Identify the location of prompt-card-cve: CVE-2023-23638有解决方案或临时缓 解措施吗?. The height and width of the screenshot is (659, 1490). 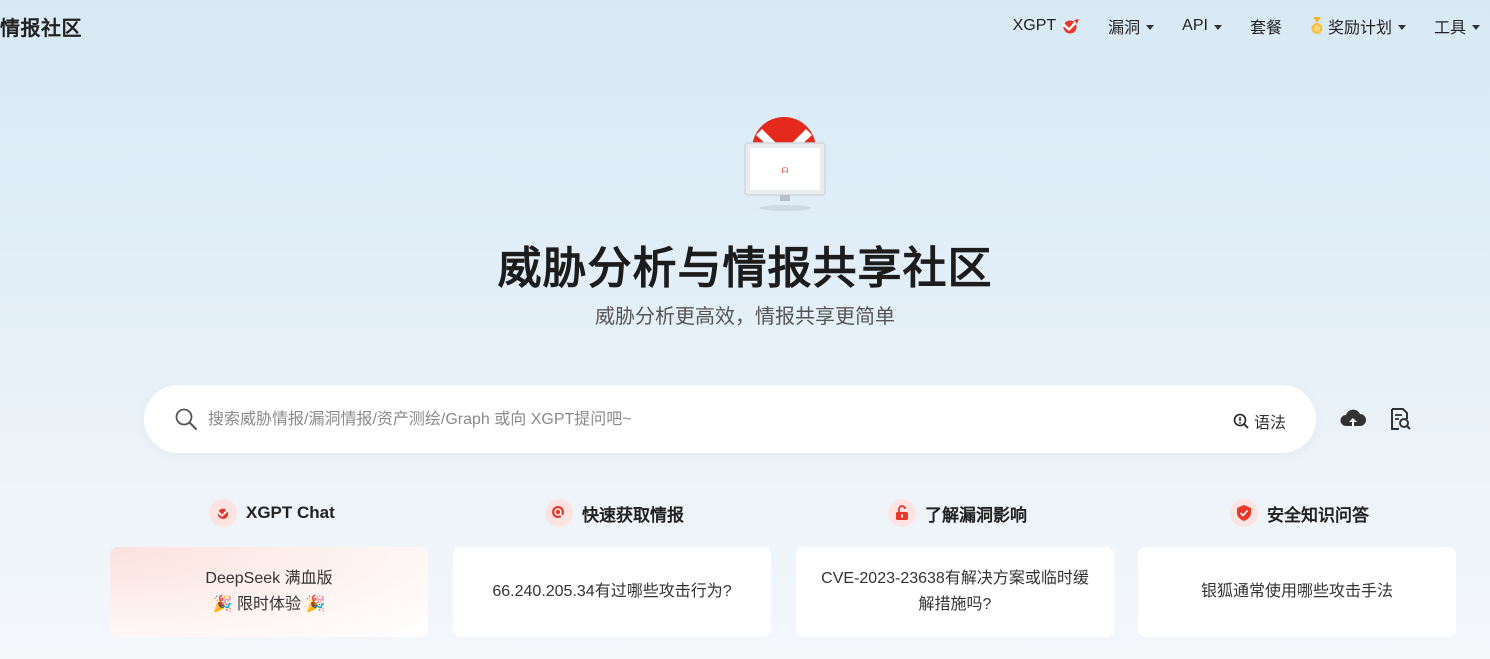
(955, 592).